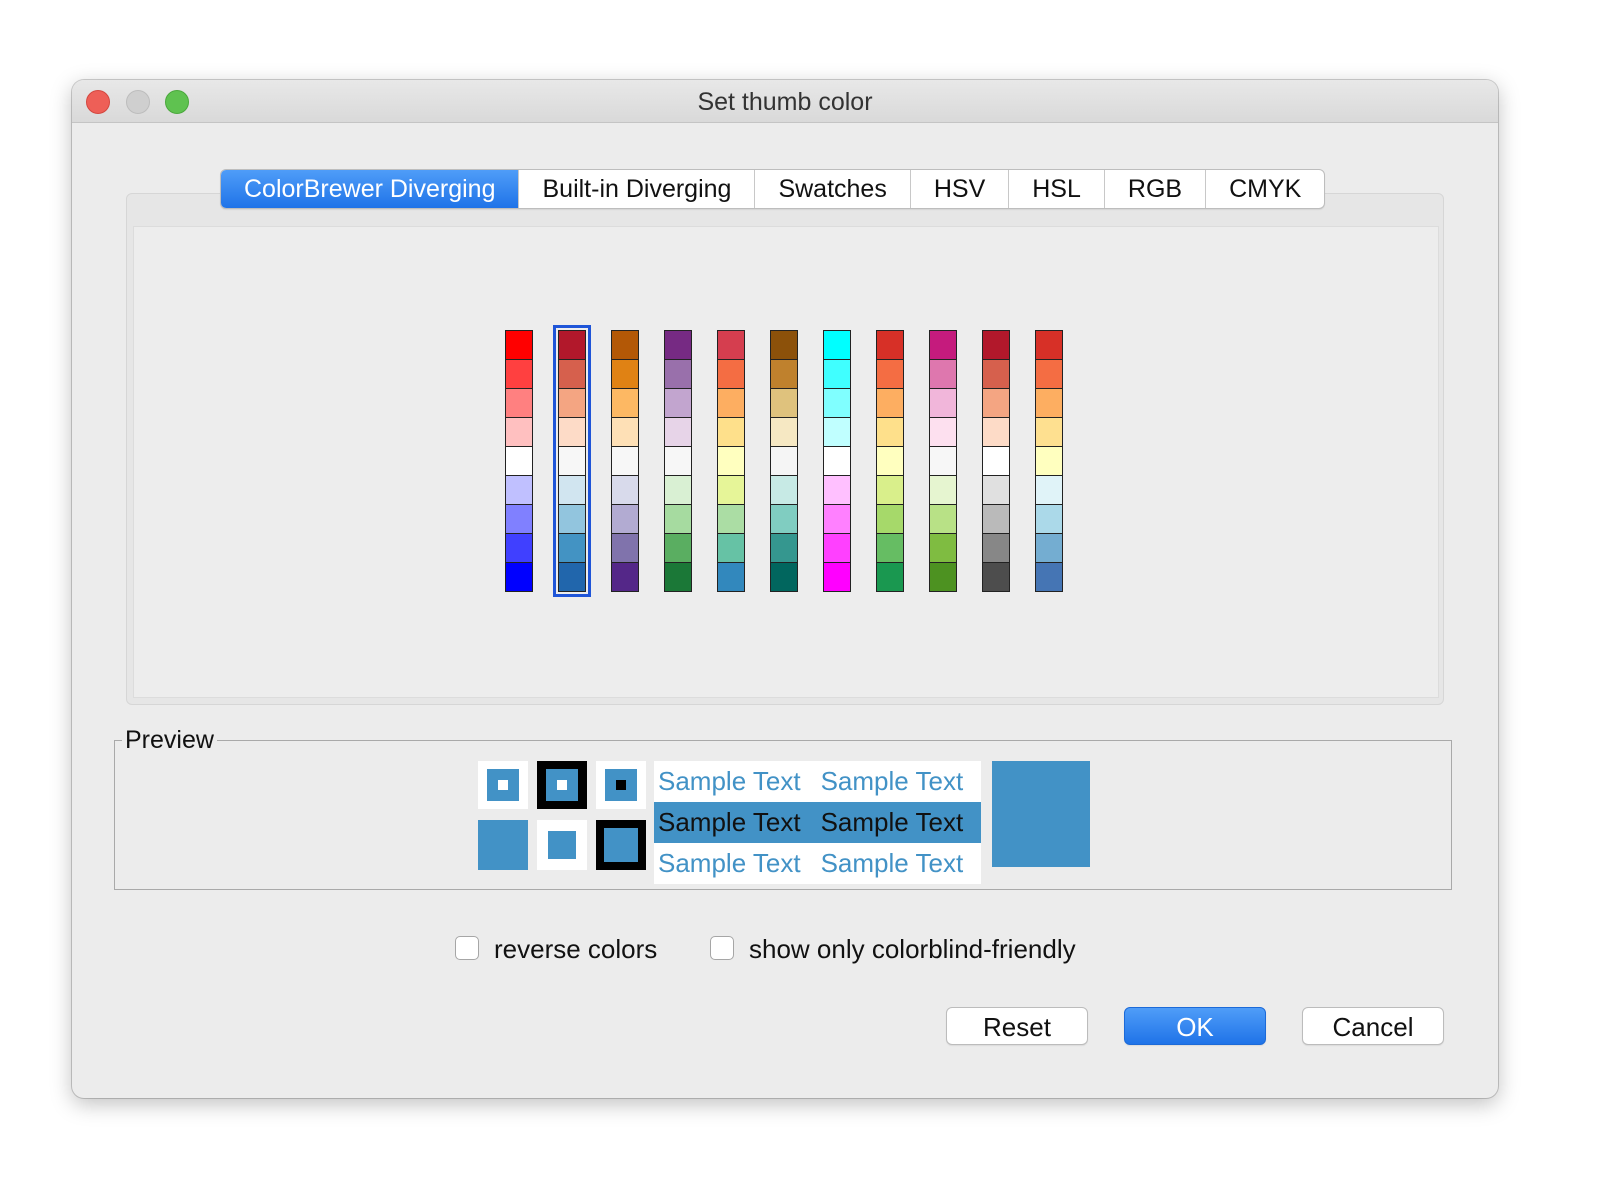  I want to click on preview-legend: Preview, so click(169, 740).